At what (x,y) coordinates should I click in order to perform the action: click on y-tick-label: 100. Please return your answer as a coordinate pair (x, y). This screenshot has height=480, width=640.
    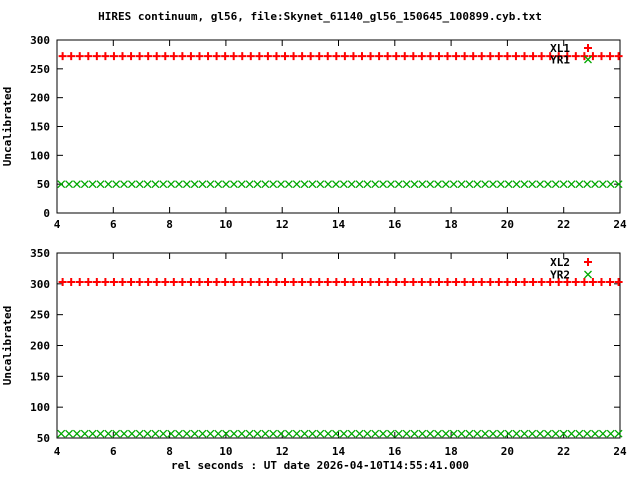
    Looking at the image, I should click on (40, 155).